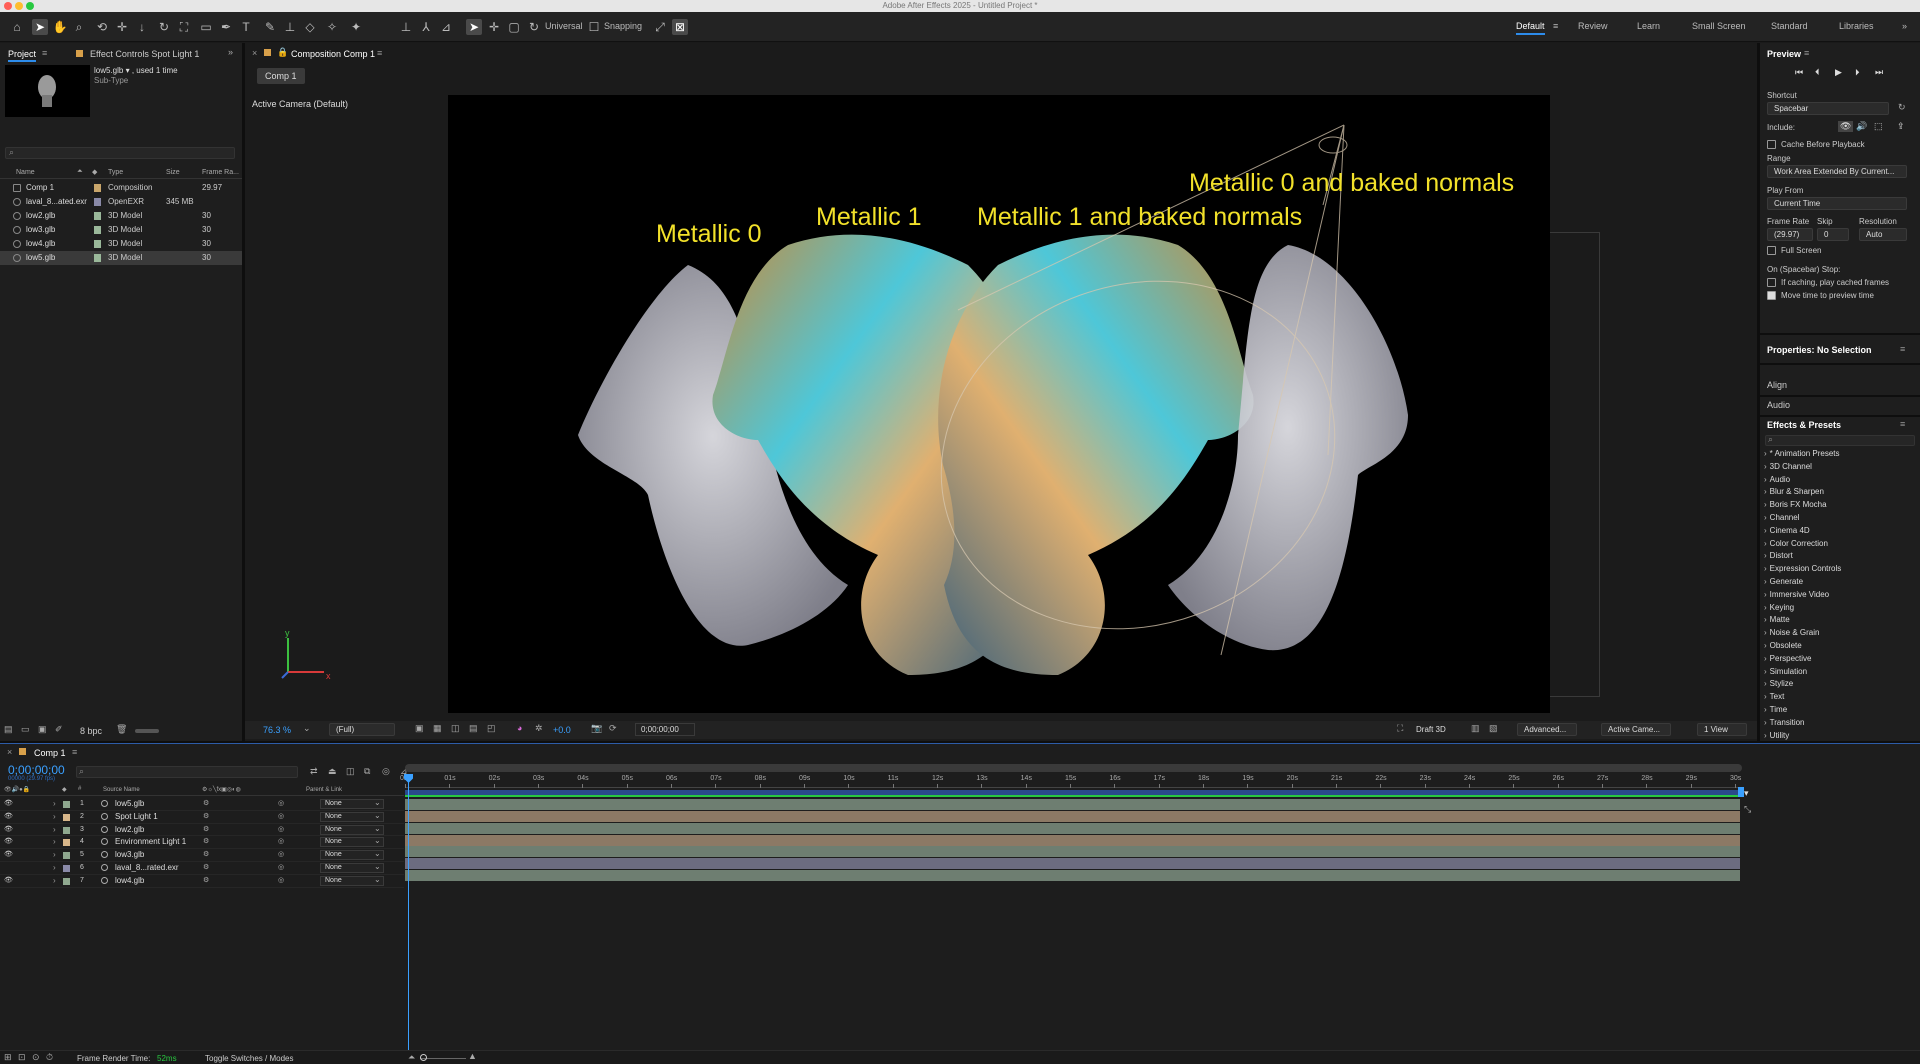  What do you see at coordinates (1838, 72) in the screenshot?
I see `play-icon: ▶` at bounding box center [1838, 72].